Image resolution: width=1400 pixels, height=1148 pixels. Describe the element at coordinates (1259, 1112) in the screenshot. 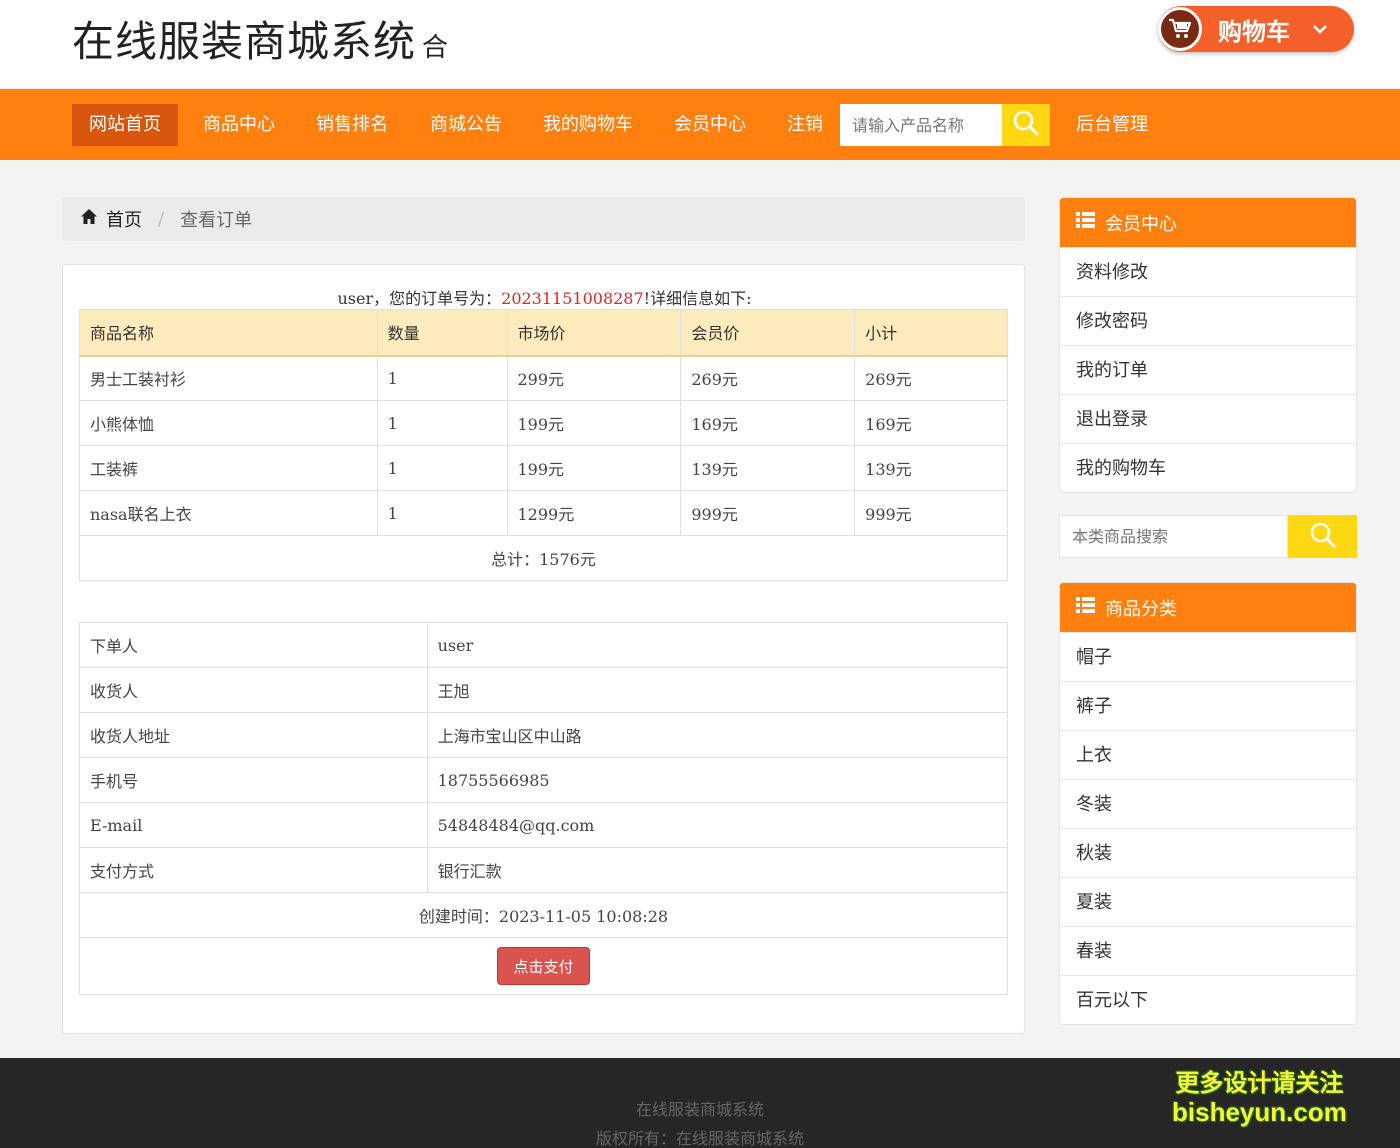

I see `watermark-line2: bisheyun.com` at that location.